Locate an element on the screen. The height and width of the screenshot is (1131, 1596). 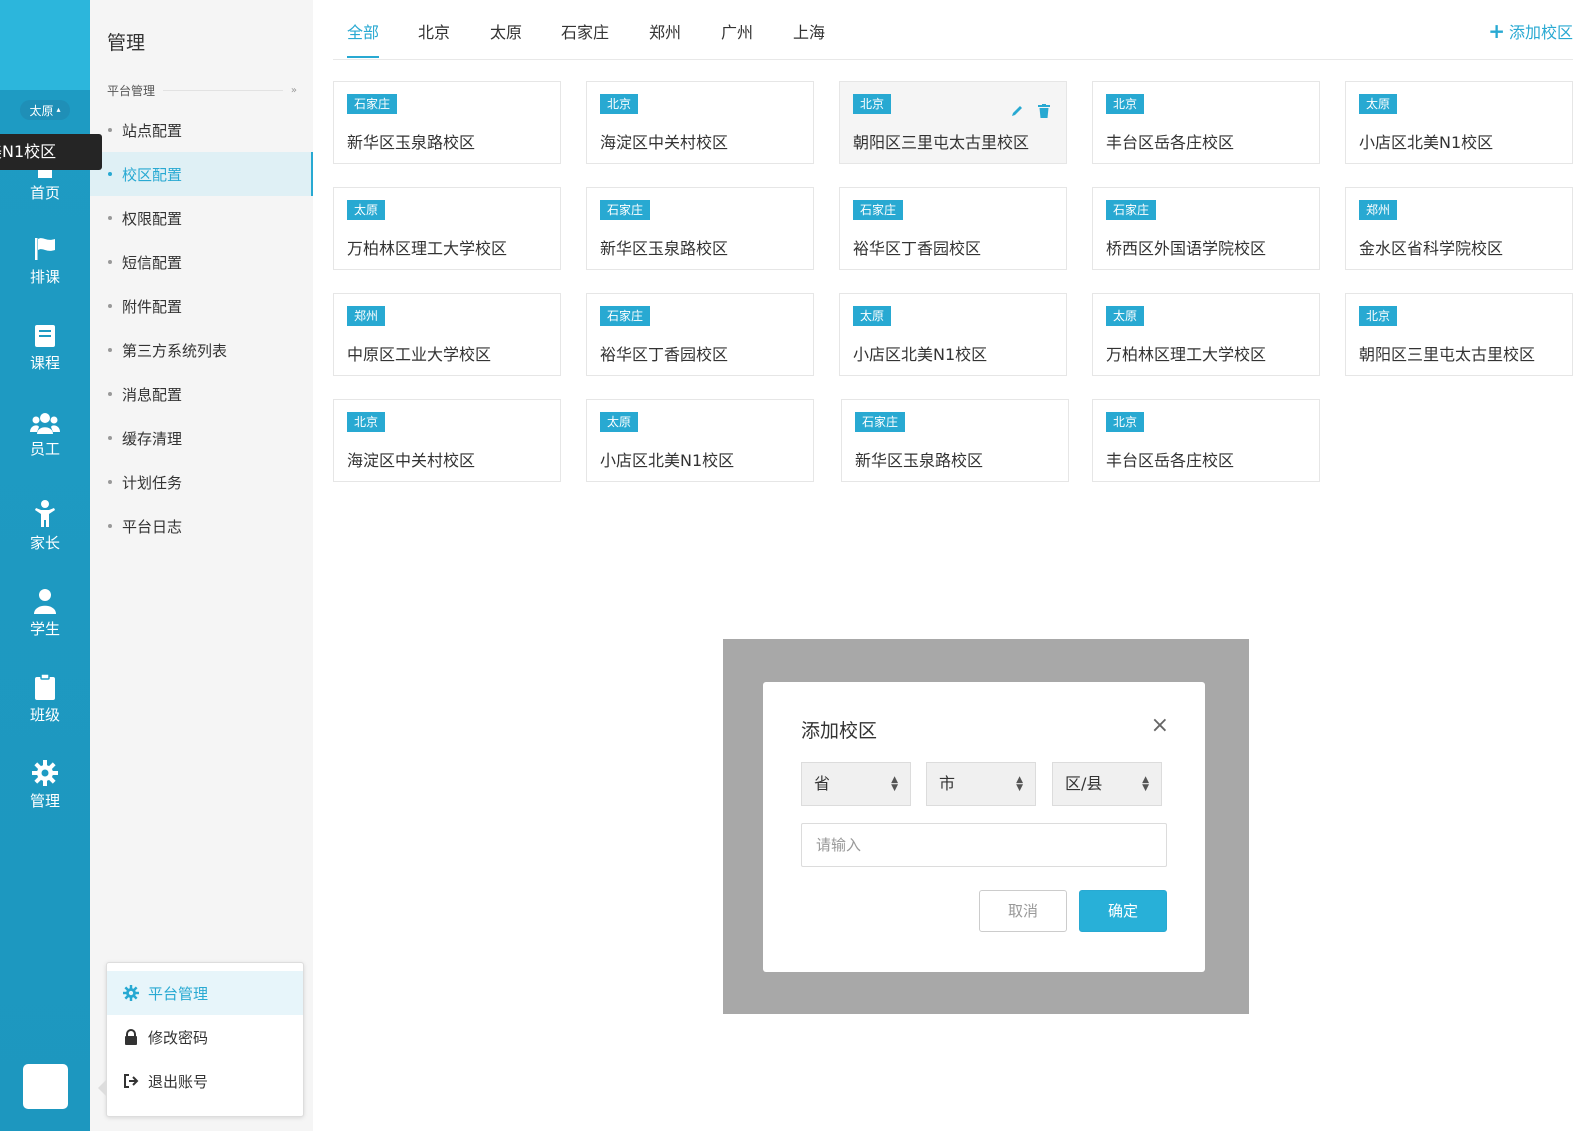
add-campus-button: + 添加校区 is located at coordinates (1530, 31).